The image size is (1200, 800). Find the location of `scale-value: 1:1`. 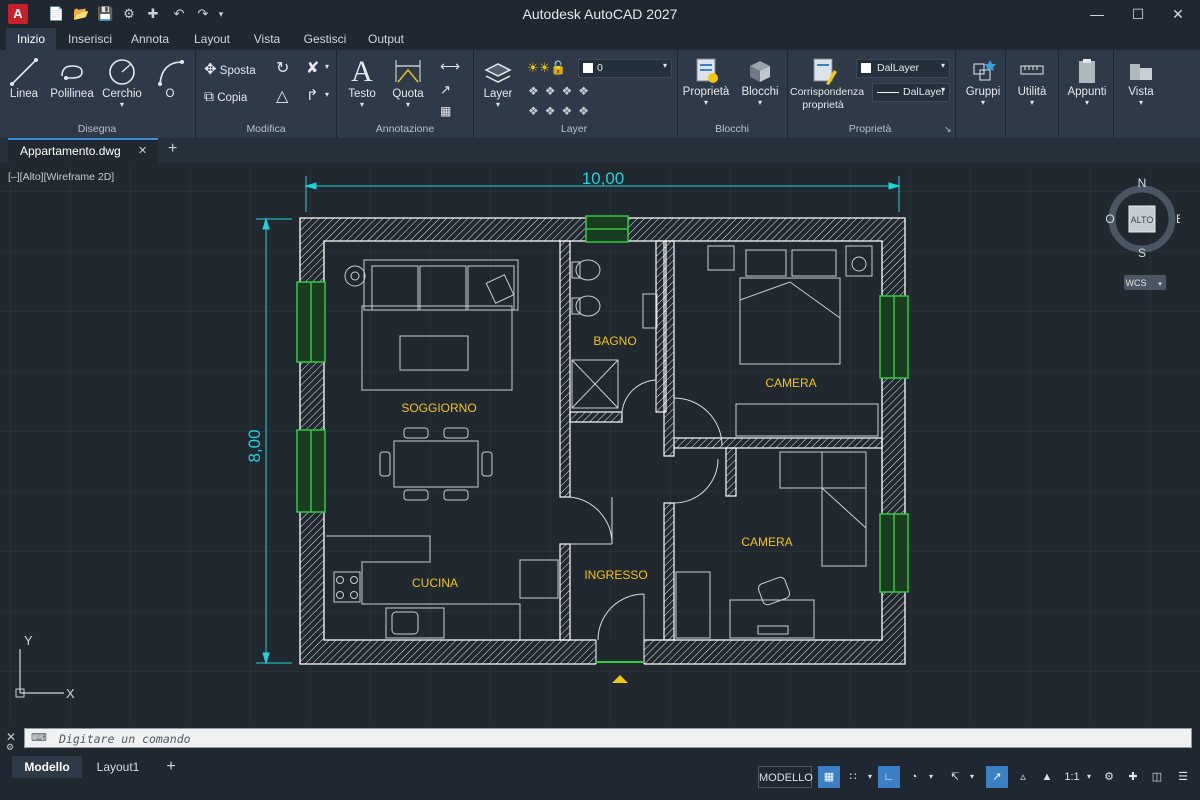

scale-value: 1:1 is located at coordinates (1072, 777).